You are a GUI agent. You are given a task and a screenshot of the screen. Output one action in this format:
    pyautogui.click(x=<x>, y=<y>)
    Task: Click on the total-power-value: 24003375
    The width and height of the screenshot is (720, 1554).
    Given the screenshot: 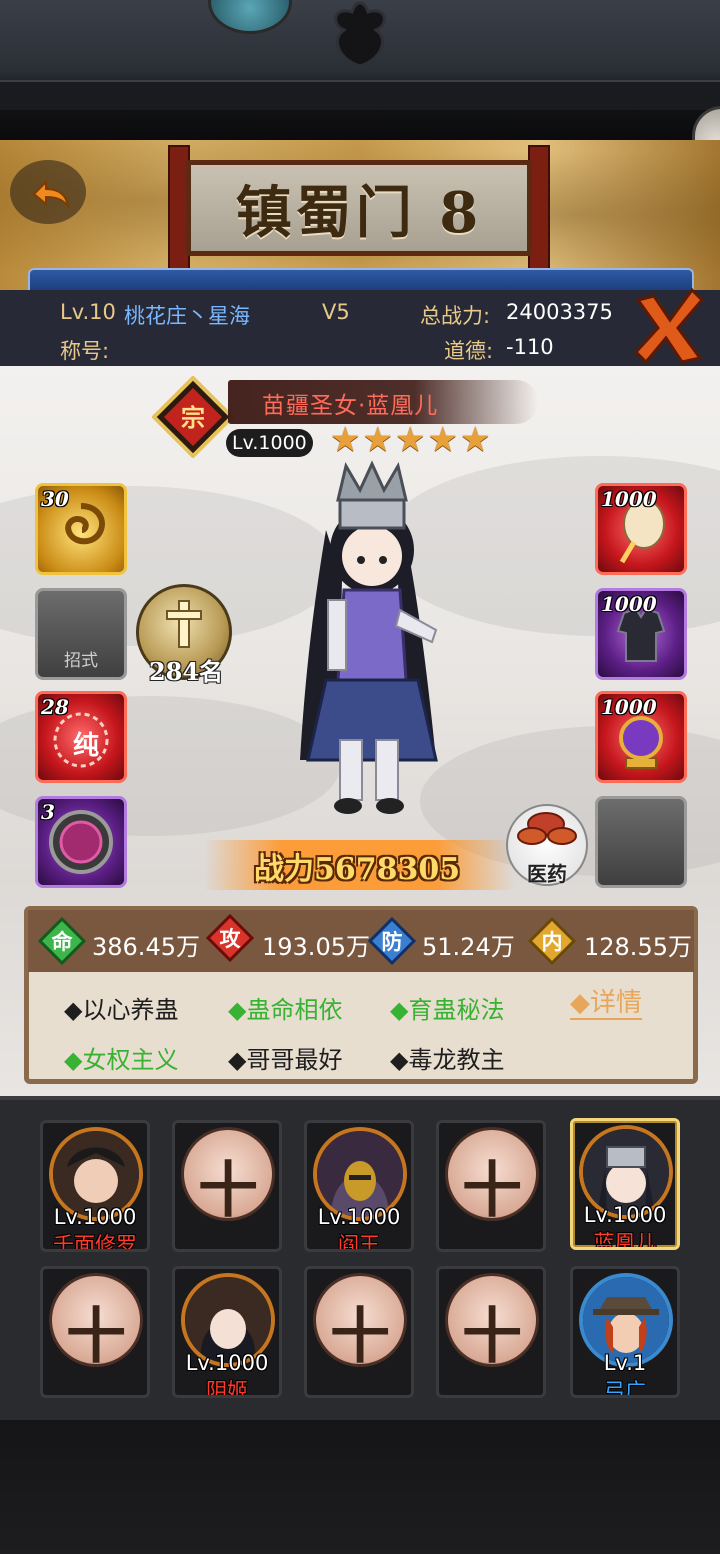 What is the action you would take?
    pyautogui.click(x=559, y=312)
    